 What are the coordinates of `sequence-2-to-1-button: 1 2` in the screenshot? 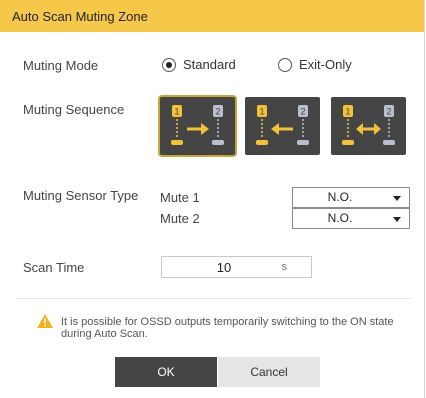 It's located at (282, 126).